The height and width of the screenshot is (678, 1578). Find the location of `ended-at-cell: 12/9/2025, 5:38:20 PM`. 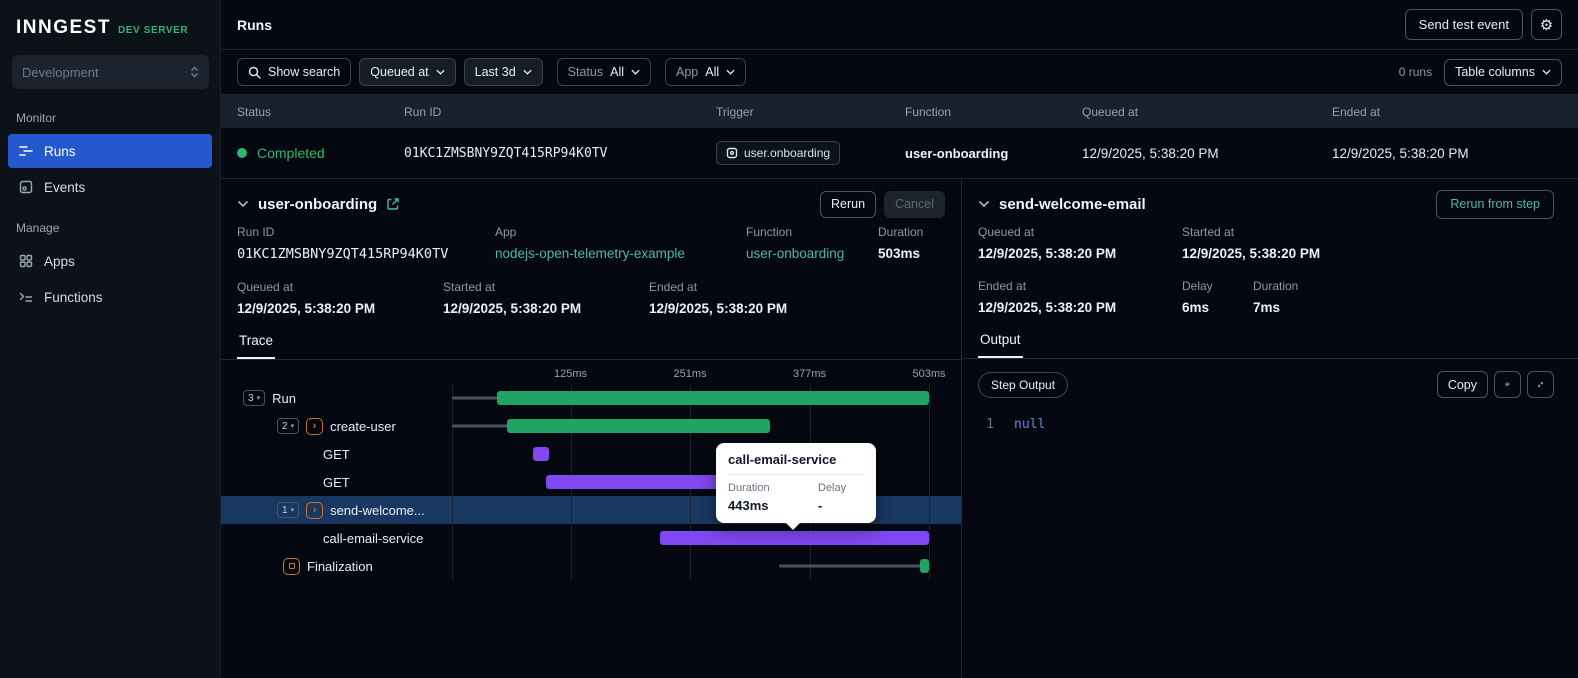

ended-at-cell: 12/9/2025, 5:38:20 PM is located at coordinates (1400, 153).